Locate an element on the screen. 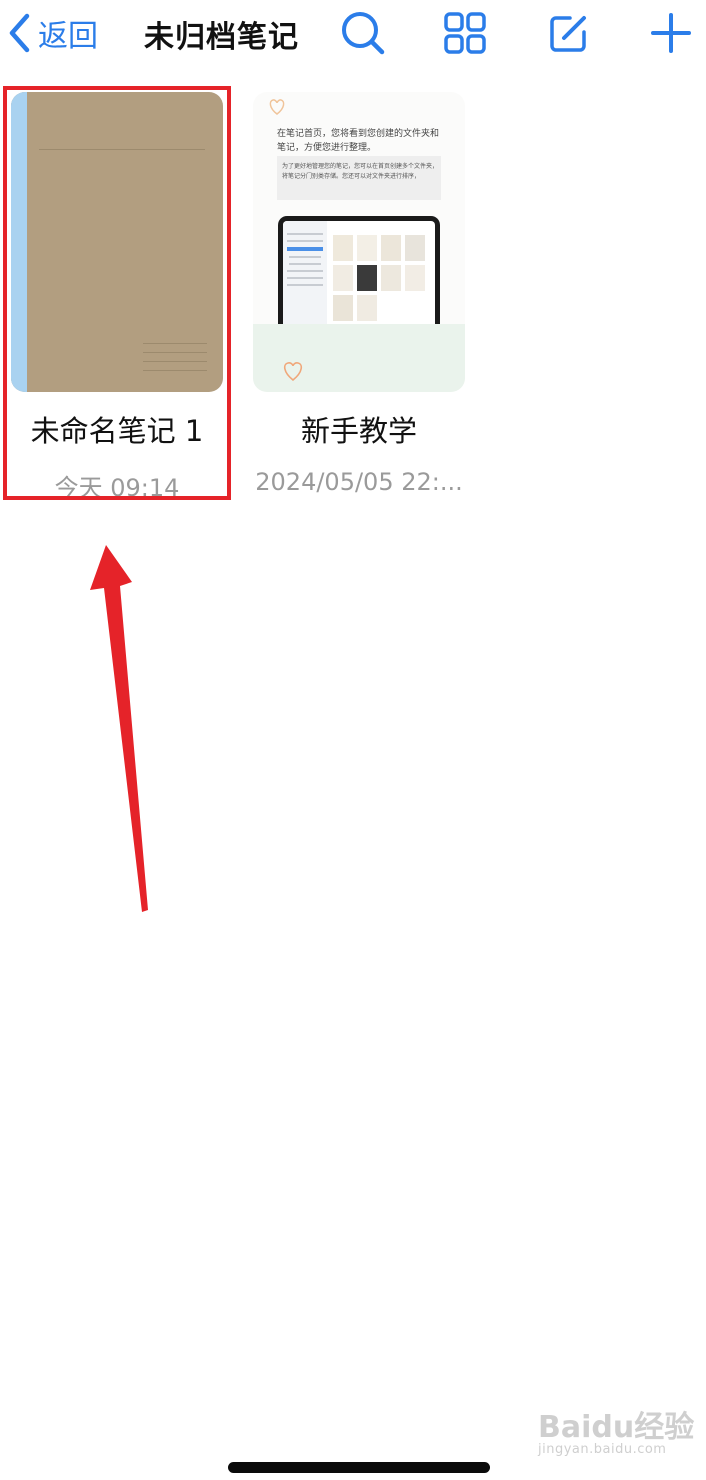  home-indicator is located at coordinates (359, 1467).